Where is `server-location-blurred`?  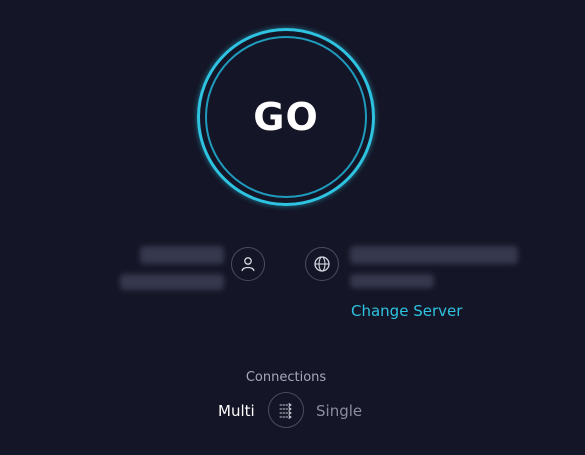
server-location-blurred is located at coordinates (392, 281).